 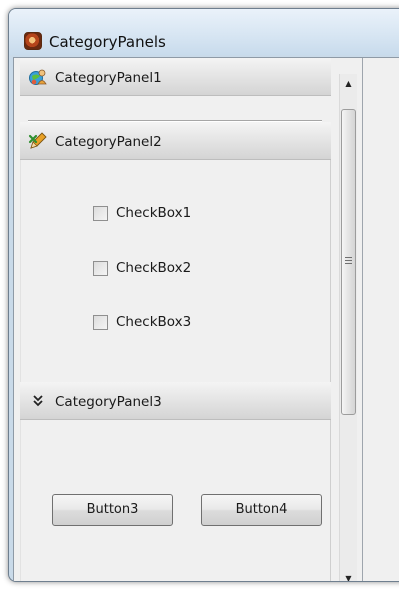 I want to click on right-pane, so click(x=381, y=319).